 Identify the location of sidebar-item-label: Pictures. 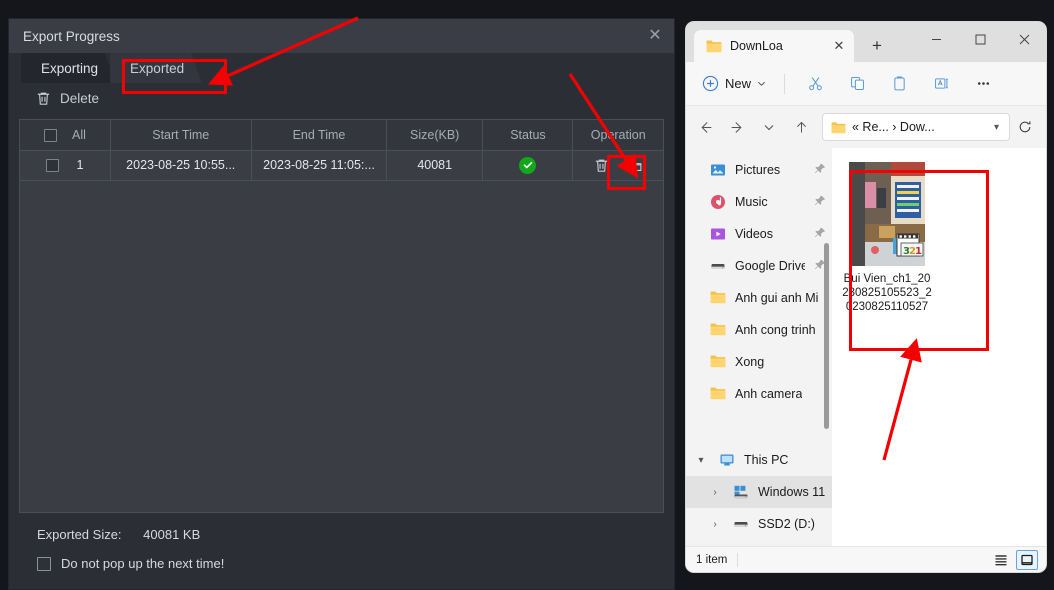
(758, 170).